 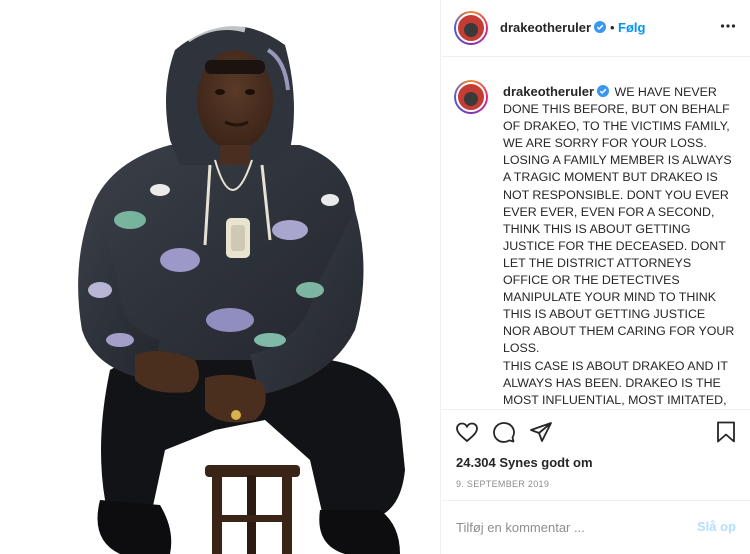 I want to click on post-header: drakeotheruler • Følg, so click(x=596, y=28).